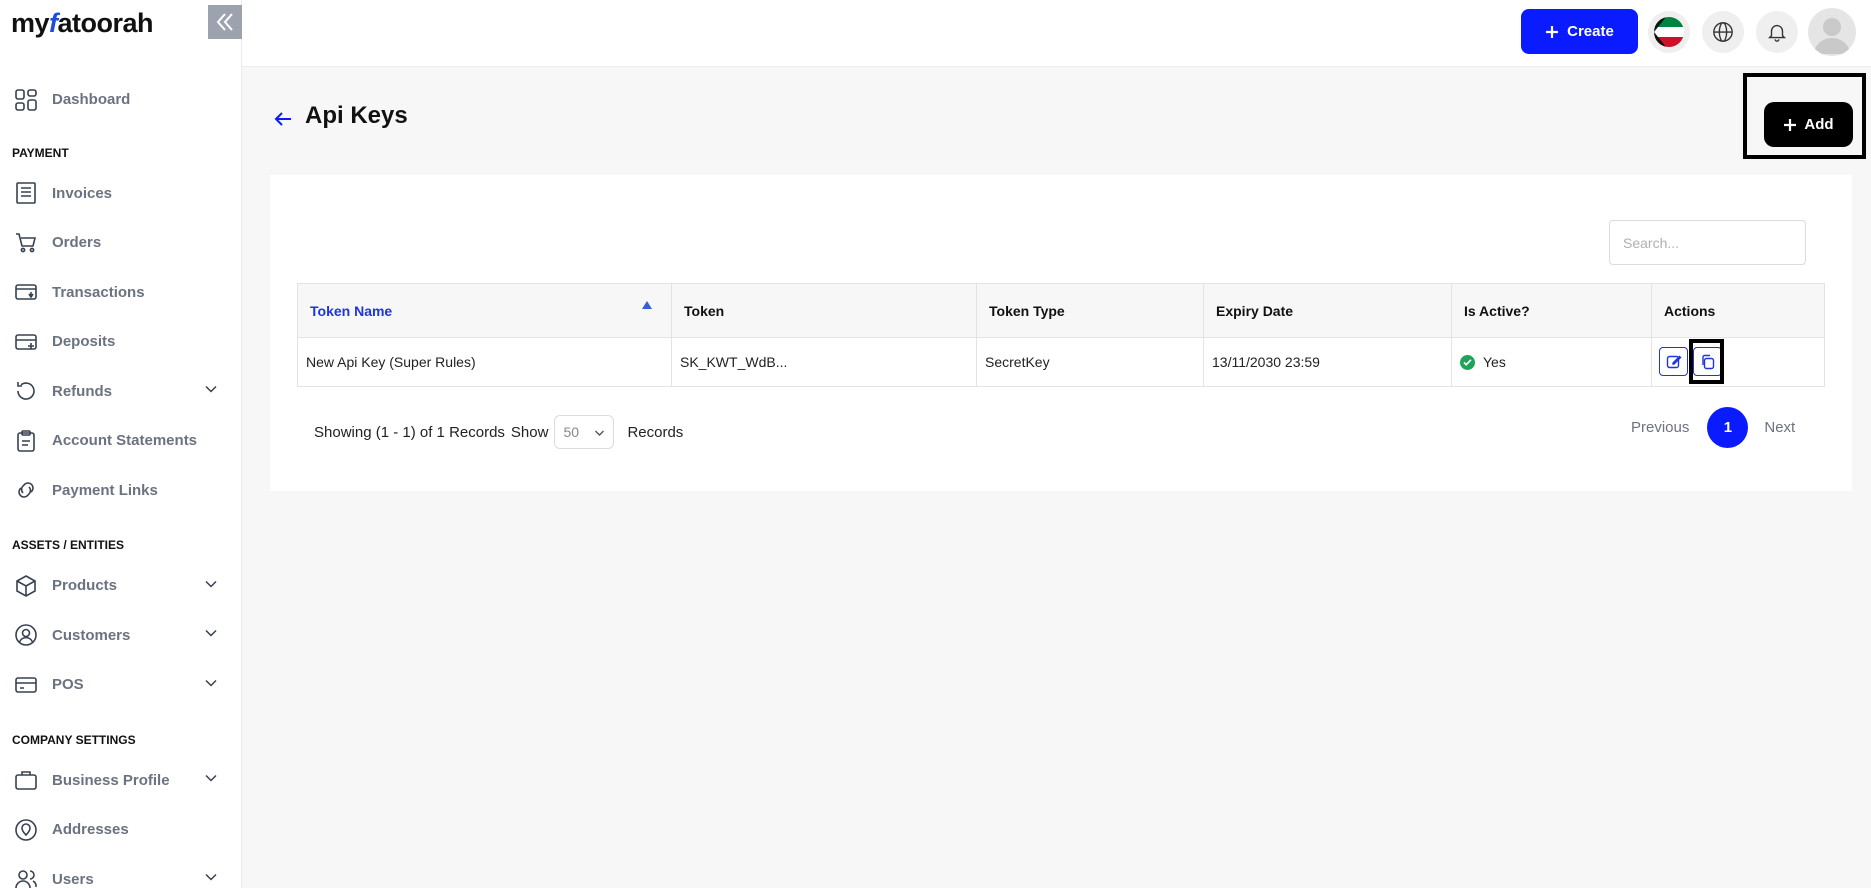 The height and width of the screenshot is (888, 1871). What do you see at coordinates (1832, 36) in the screenshot?
I see `avatar-icon` at bounding box center [1832, 36].